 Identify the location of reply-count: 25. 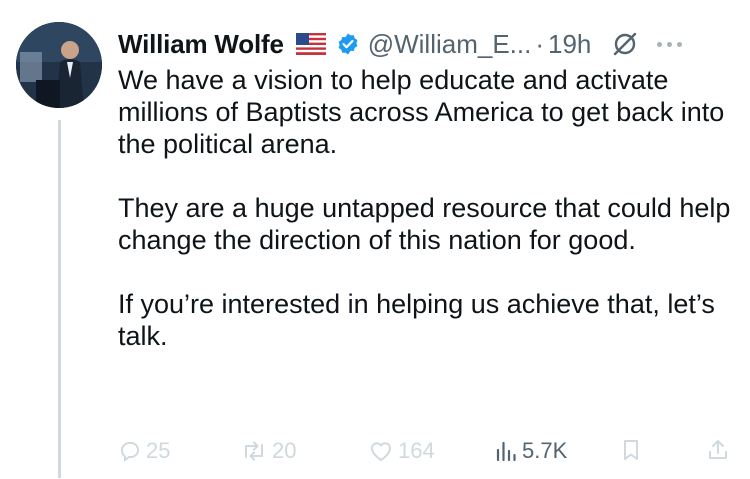
(158, 450).